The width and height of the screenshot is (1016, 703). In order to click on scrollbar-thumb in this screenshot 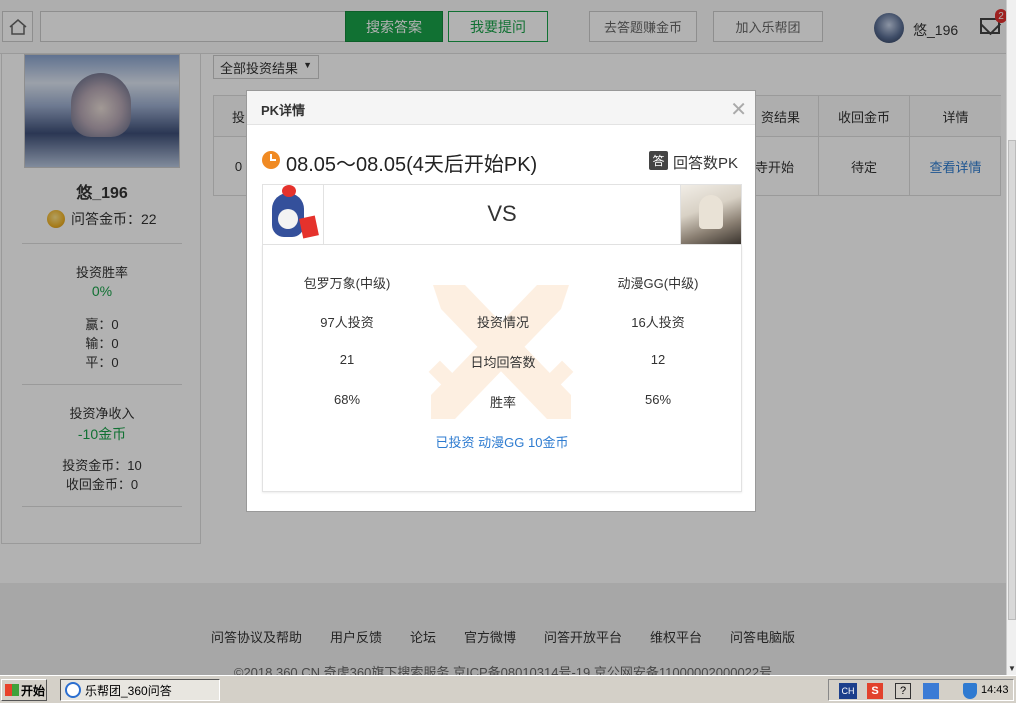, I will do `click(1012, 380)`.